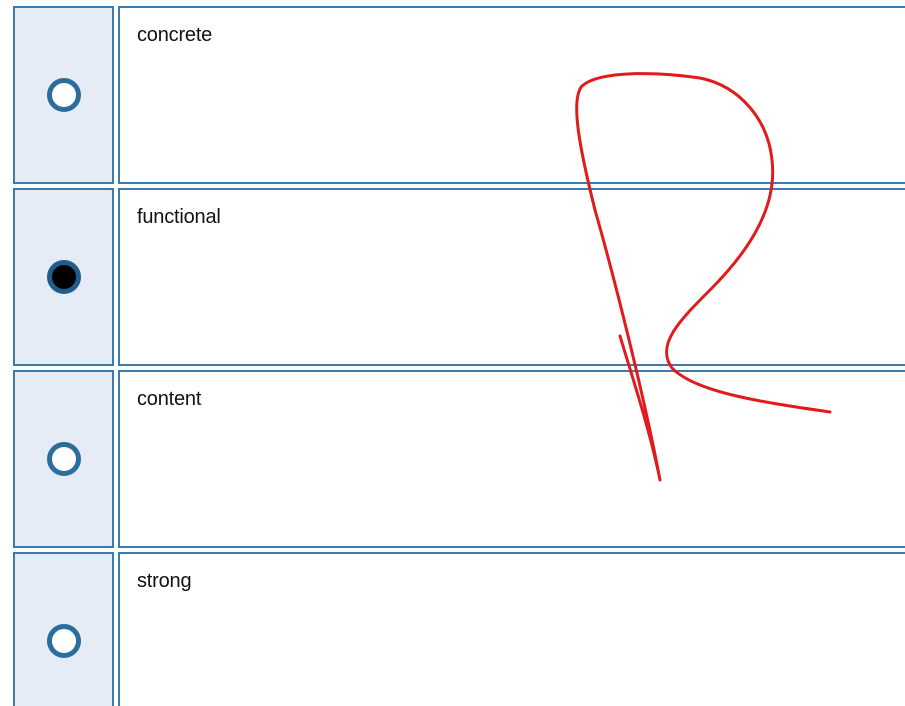 The height and width of the screenshot is (706, 905). I want to click on radio-checked-icon, so click(63, 277).